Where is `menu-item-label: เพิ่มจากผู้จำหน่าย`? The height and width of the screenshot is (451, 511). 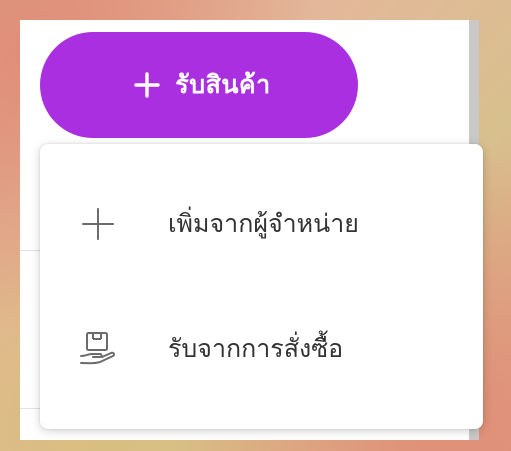 menu-item-label: เพิ่มจากผู้จำหน่าย is located at coordinates (263, 223).